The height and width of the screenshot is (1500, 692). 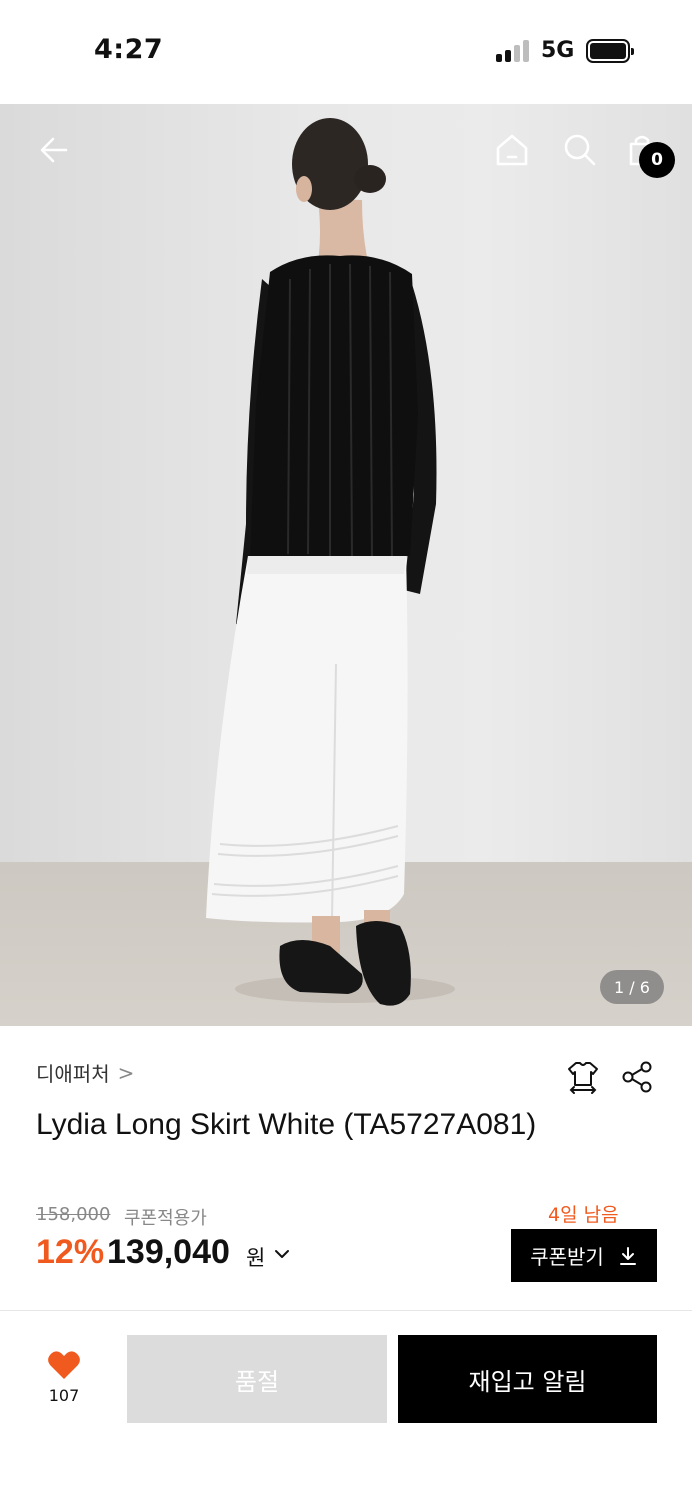 I want to click on brand-name: 디애퍼처, so click(x=73, y=1074).